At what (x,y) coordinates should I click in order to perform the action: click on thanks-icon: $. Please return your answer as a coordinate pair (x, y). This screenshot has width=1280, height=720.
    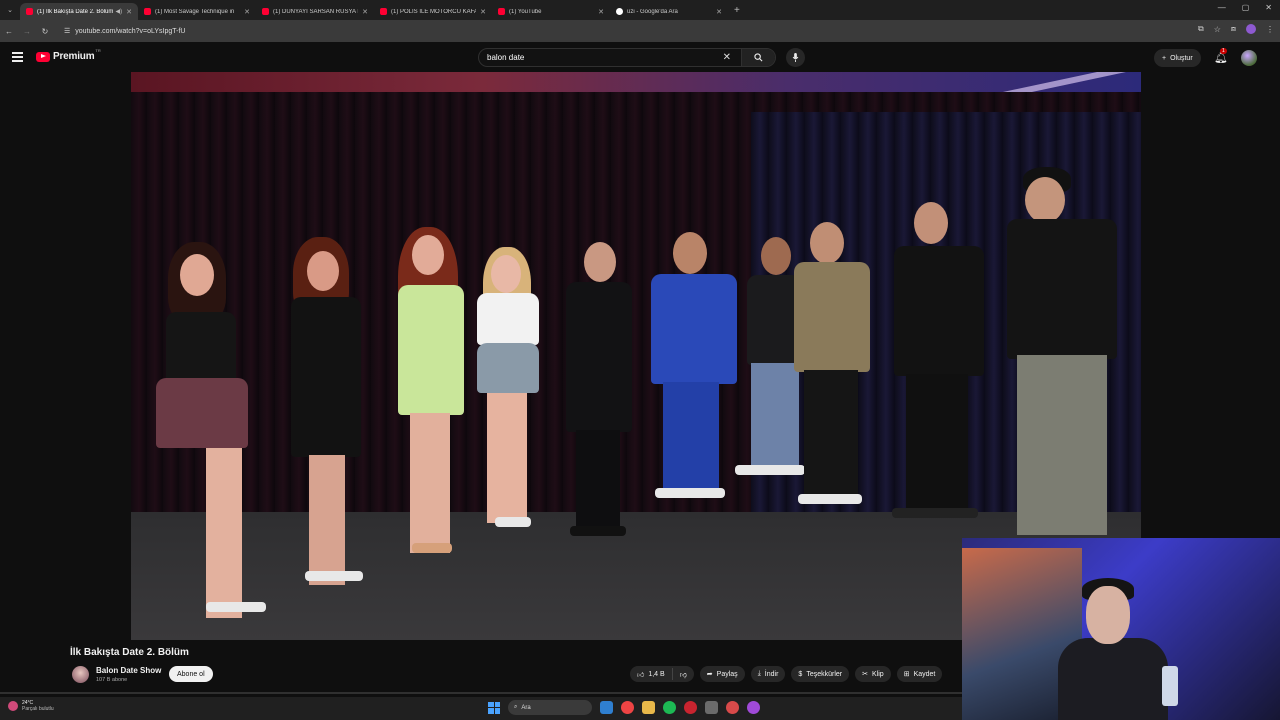
    Looking at the image, I should click on (800, 674).